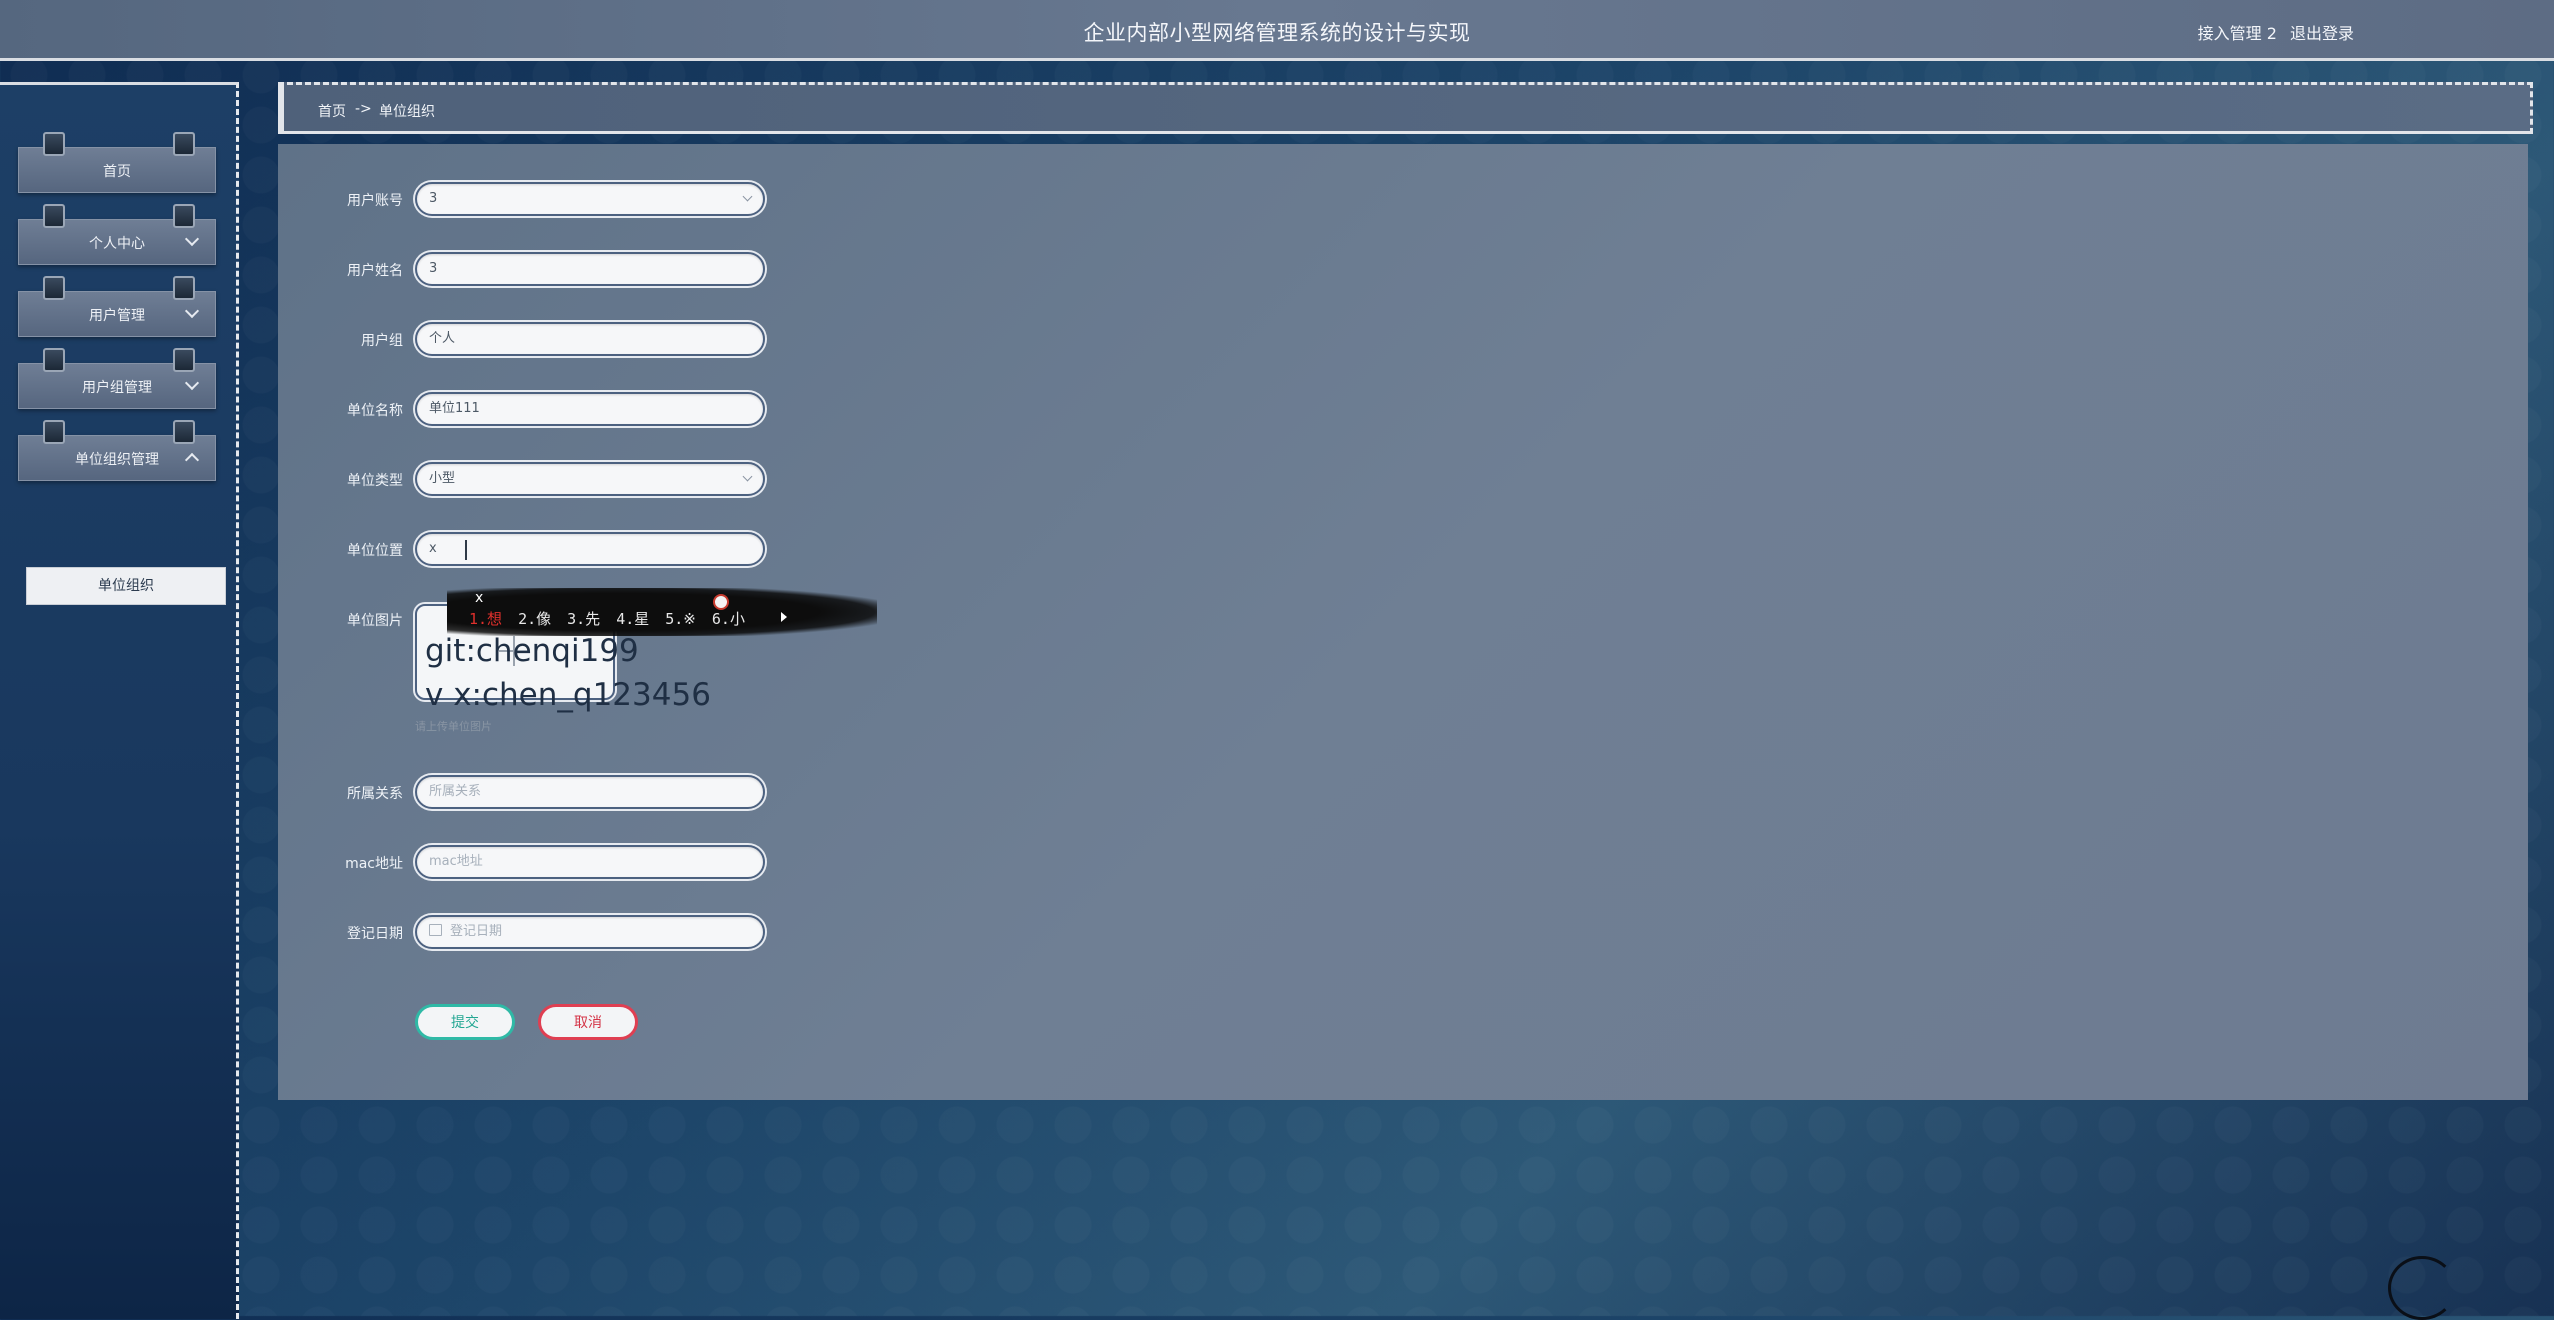 This screenshot has width=2554, height=1320. Describe the element at coordinates (119, 700) in the screenshot. I see `sidebar: 首页 个人中心 用户管理 用户组管理 单位组织管理 单位组织` at that location.